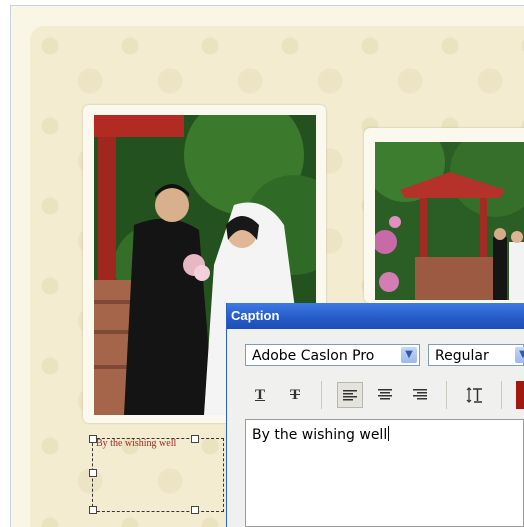  I want to click on caption-text-value: By the wishing well, so click(320, 435).